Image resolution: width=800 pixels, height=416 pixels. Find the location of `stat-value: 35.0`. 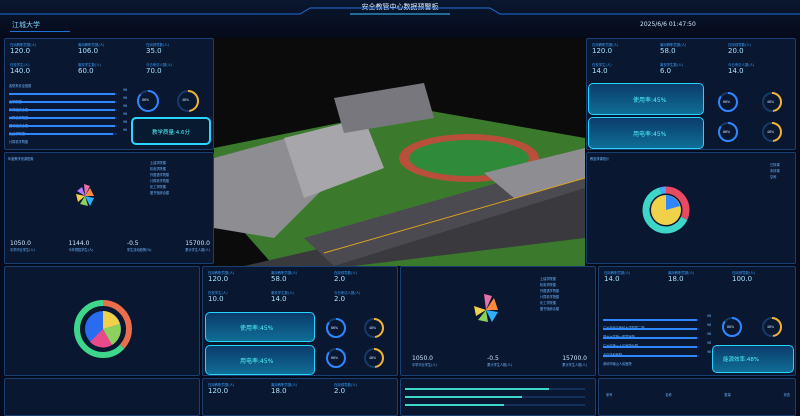

stat-value: 35.0 is located at coordinates (154, 51).